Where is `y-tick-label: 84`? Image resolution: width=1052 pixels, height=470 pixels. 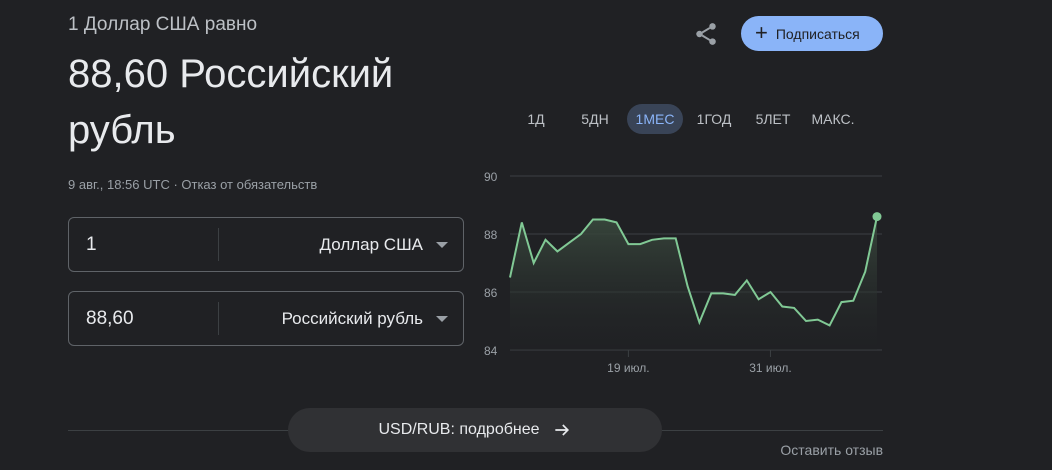 y-tick-label: 84 is located at coordinates (491, 351).